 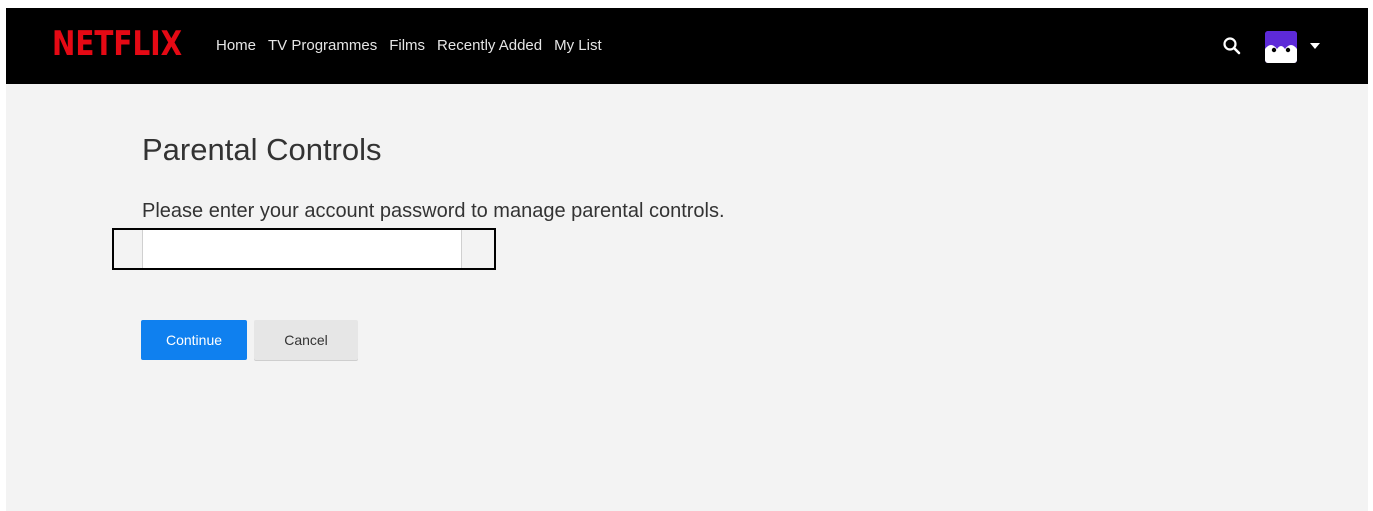 I want to click on cancel-button: Cancel, so click(x=306, y=340).